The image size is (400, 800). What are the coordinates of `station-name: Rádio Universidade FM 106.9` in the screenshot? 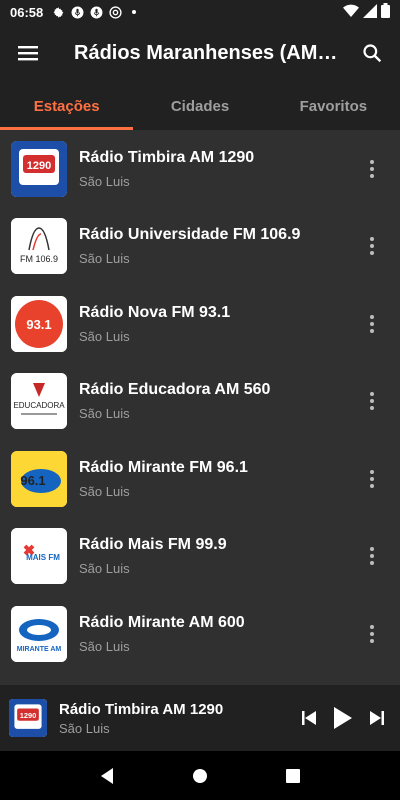 It's located at (190, 235).